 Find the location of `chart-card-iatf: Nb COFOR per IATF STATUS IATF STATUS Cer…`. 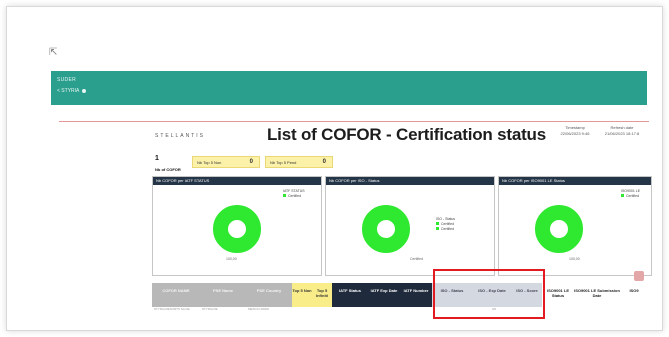

chart-card-iatf: Nb COFOR per IATF STATUS IATF STATUS Cer… is located at coordinates (237, 226).